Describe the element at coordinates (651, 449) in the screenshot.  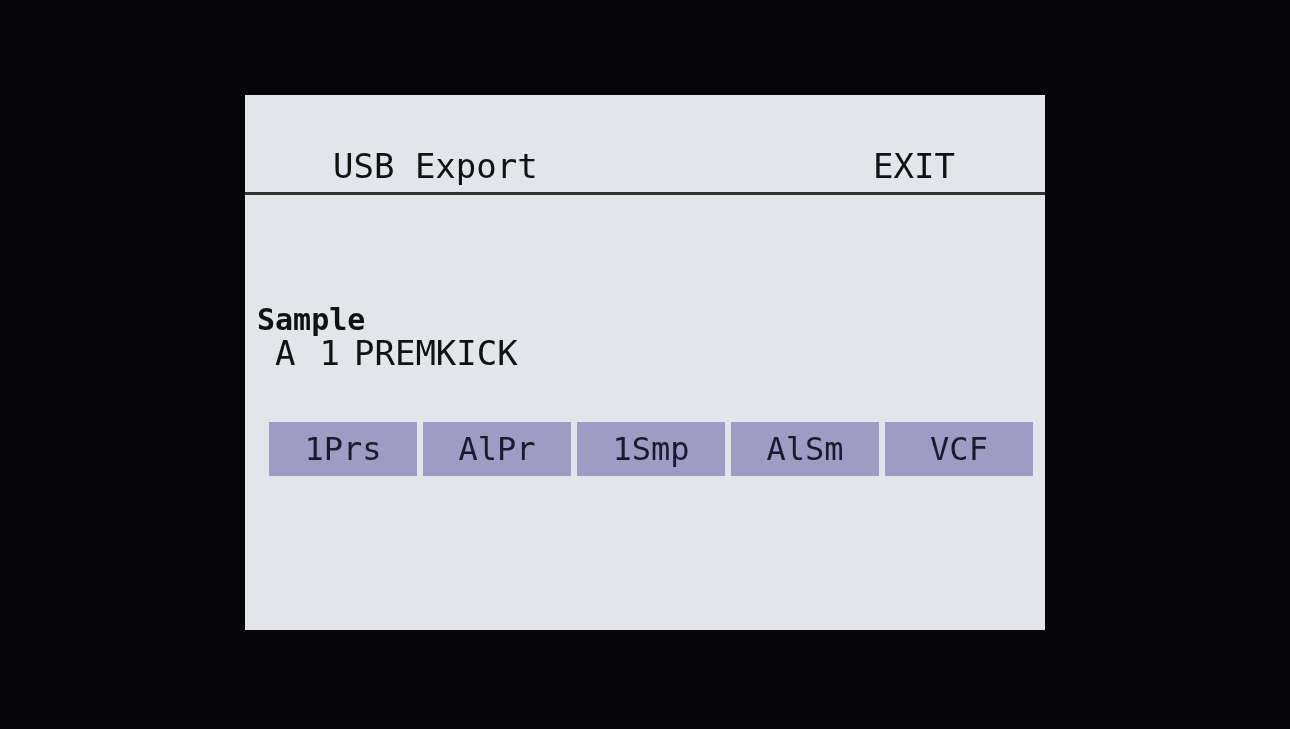
I see `soft-key: 1Smp` at that location.